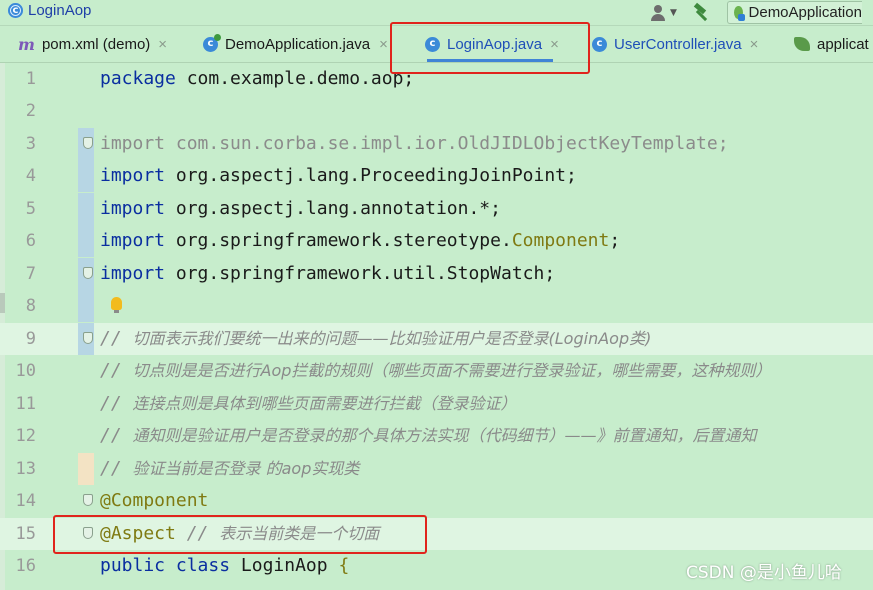 Image resolution: width=873 pixels, height=590 pixels. Describe the element at coordinates (30, 209) in the screenshot. I see `line-number: 5` at that location.